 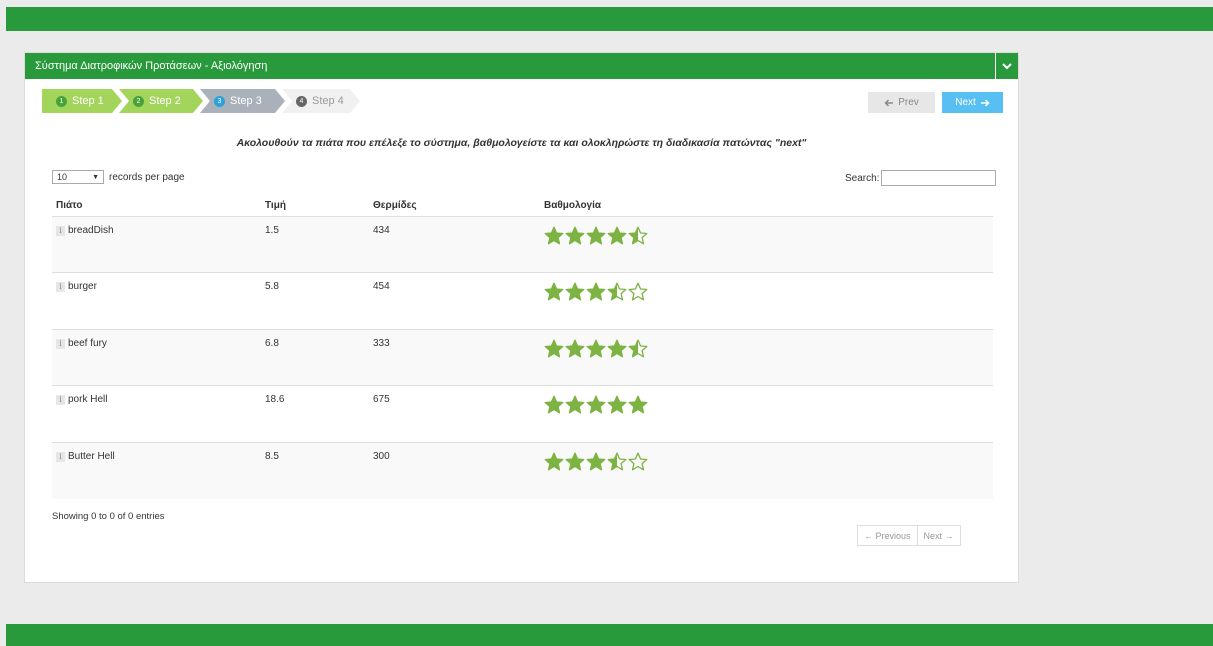 I want to click on dish-name: pork Hell, so click(x=88, y=399).